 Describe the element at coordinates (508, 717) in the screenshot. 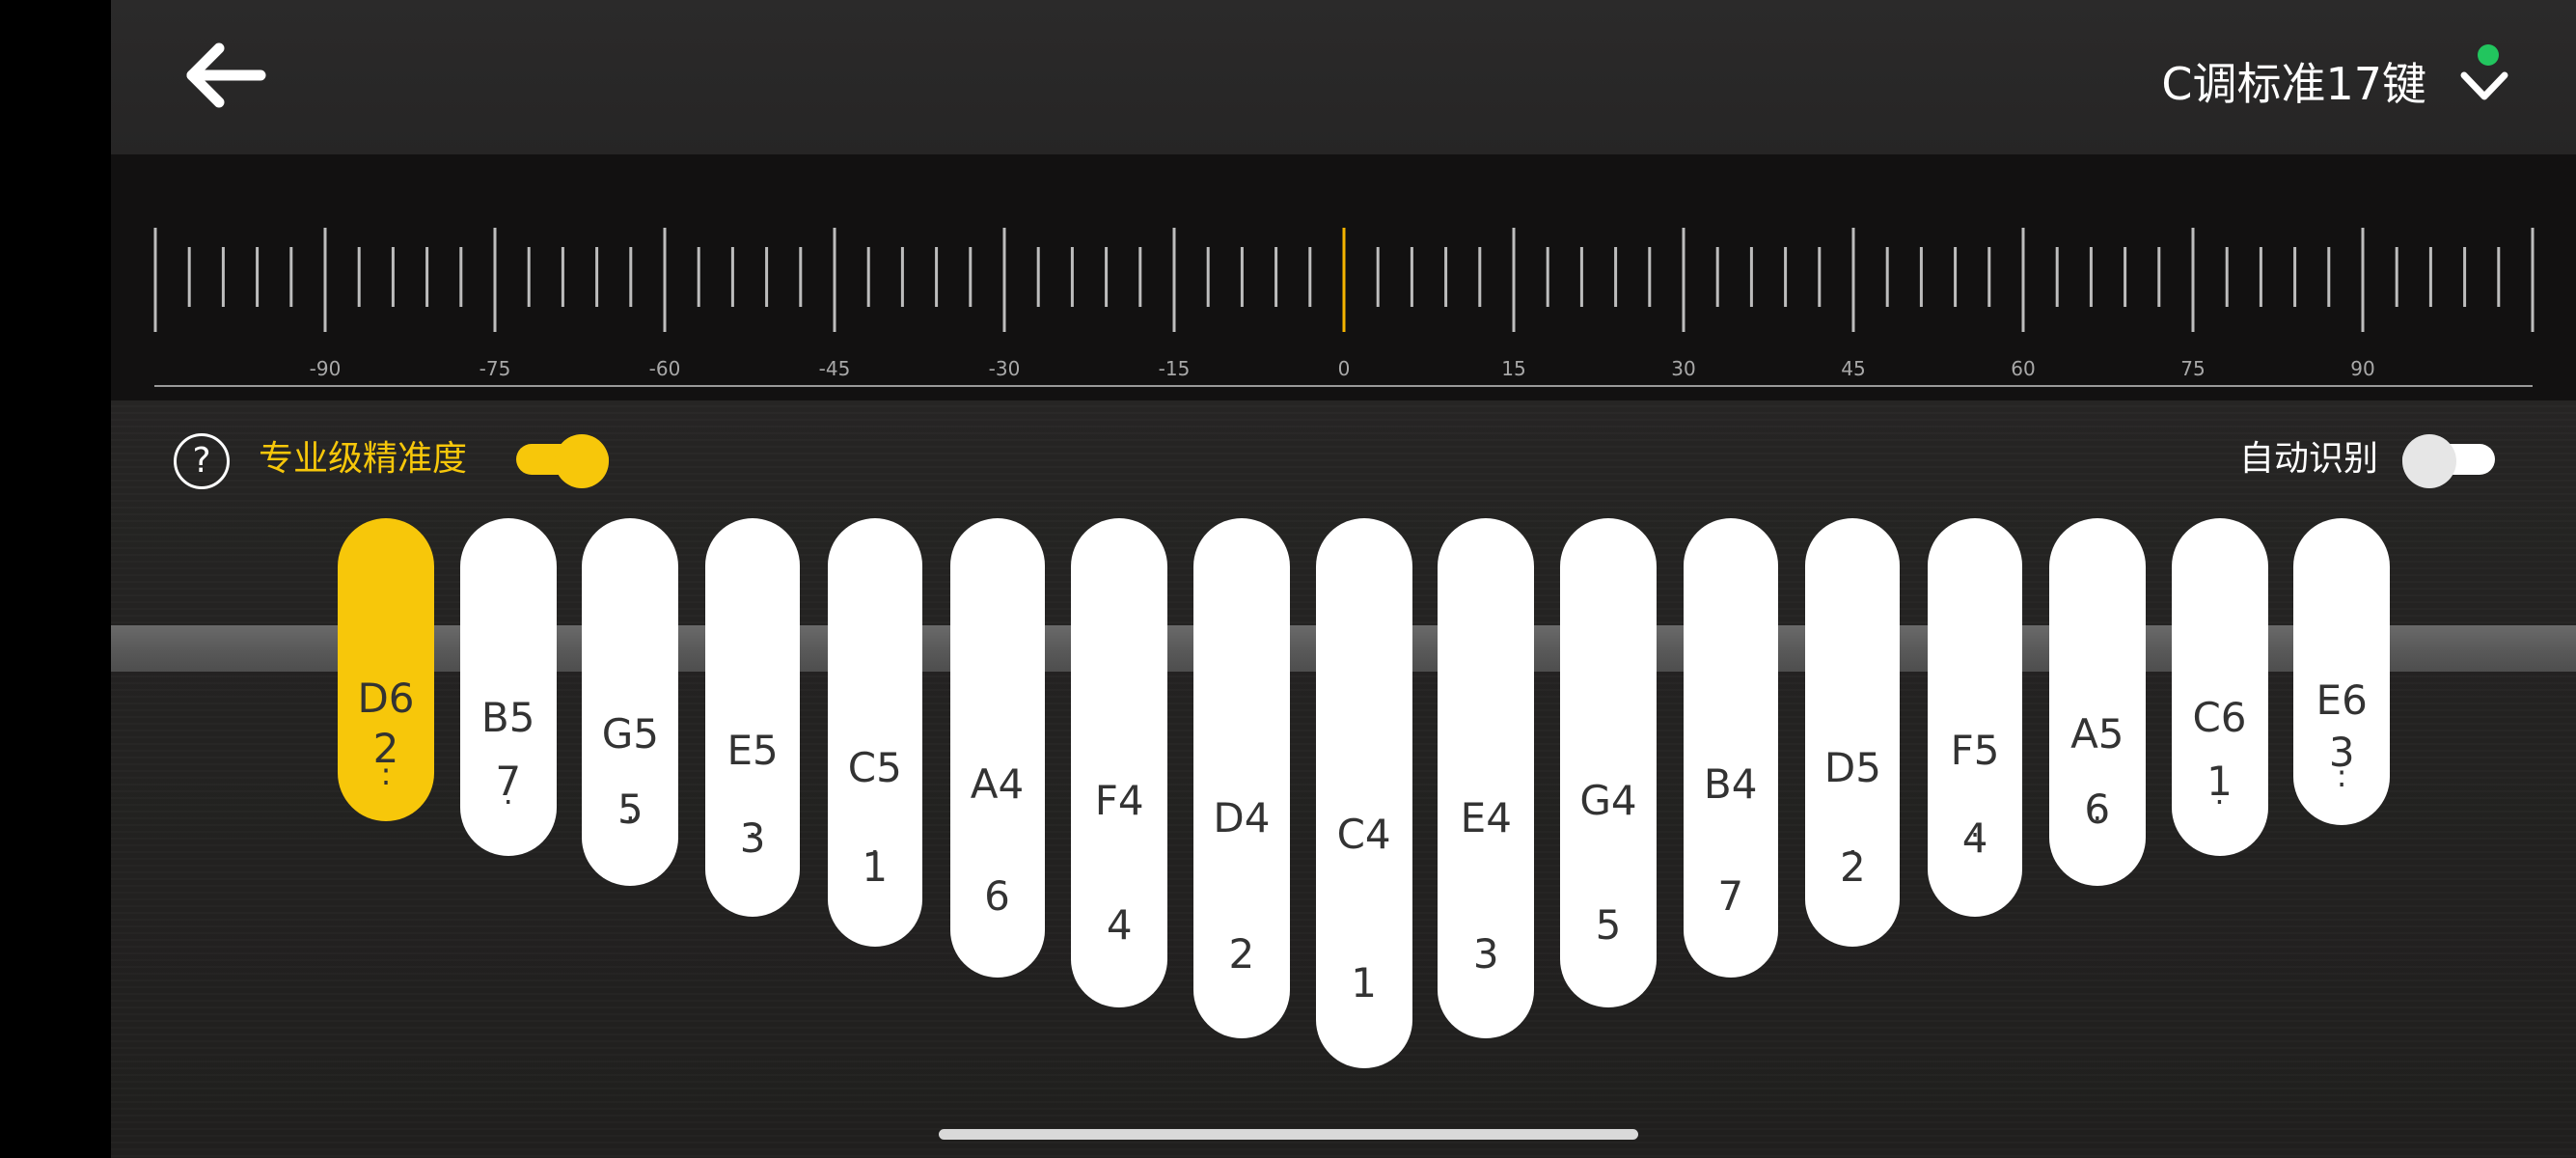

I see `key-note-label: B5` at that location.